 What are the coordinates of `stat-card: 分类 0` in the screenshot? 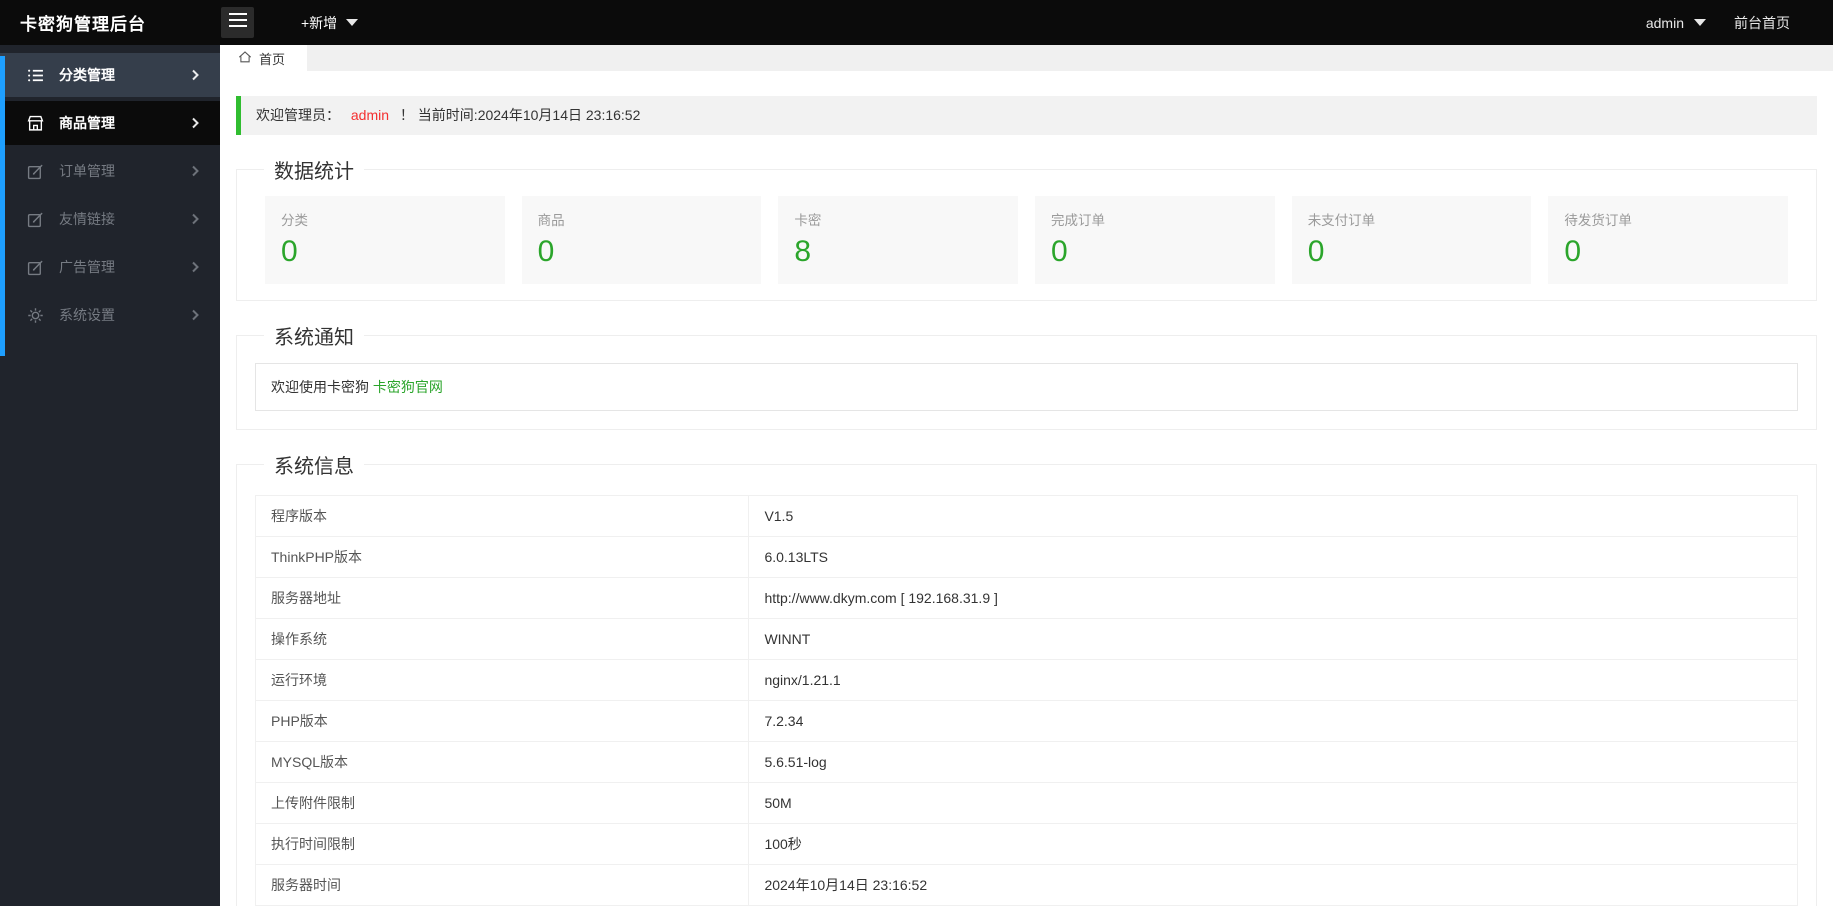 It's located at (385, 240).